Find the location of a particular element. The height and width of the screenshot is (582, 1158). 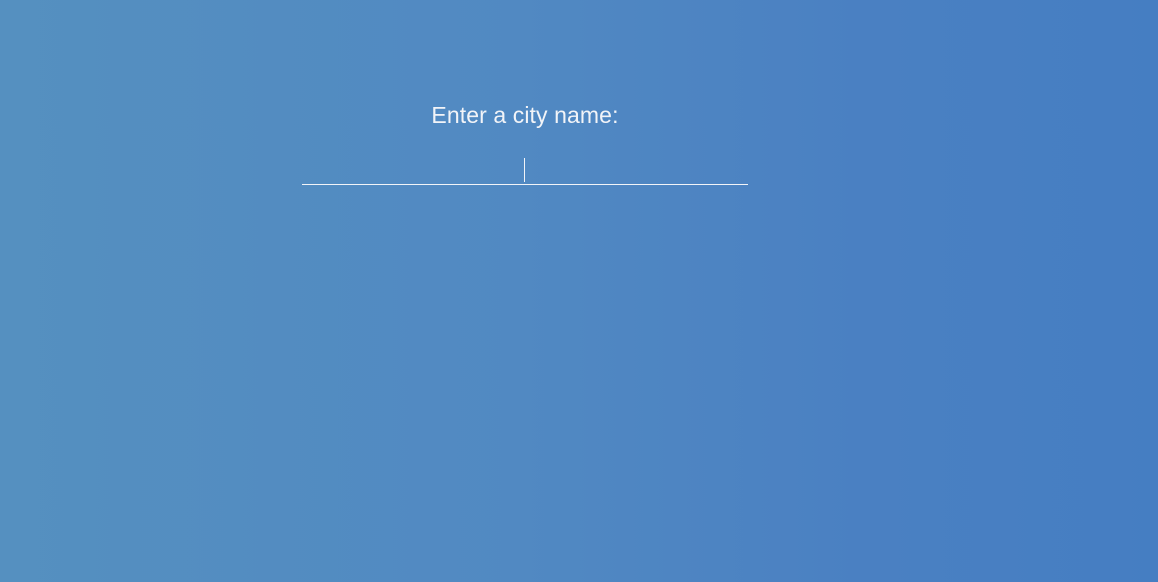

city-input is located at coordinates (525, 170).